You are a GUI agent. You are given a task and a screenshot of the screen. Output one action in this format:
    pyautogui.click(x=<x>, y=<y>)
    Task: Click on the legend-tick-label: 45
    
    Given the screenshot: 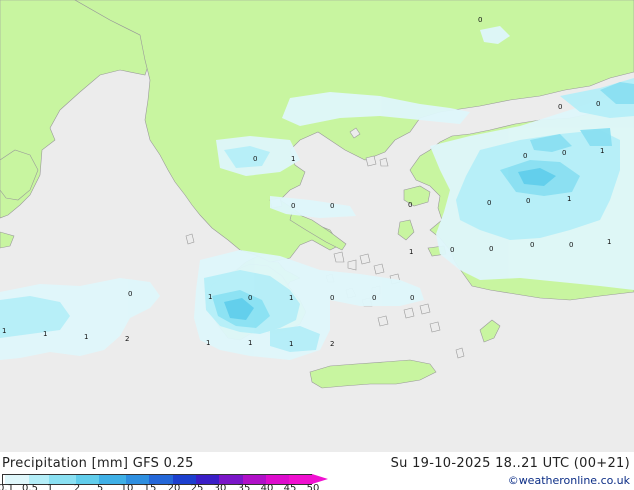 What is the action you would take?
    pyautogui.click(x=290, y=486)
    